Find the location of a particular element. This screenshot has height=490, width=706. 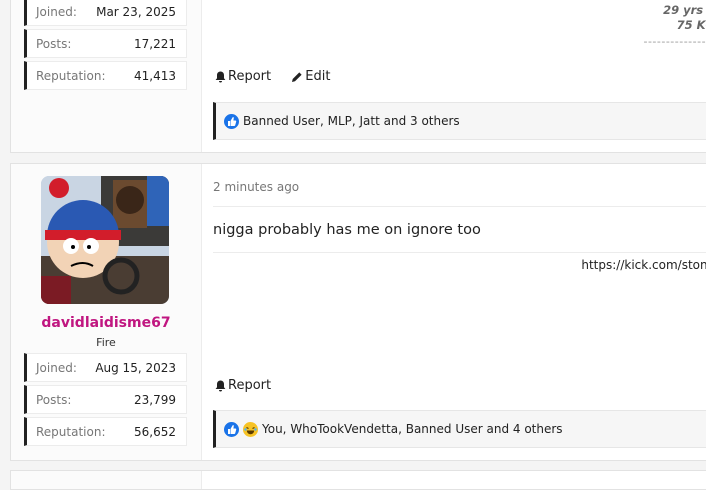

post-timestamp: 2 minutes ago is located at coordinates (256, 187).